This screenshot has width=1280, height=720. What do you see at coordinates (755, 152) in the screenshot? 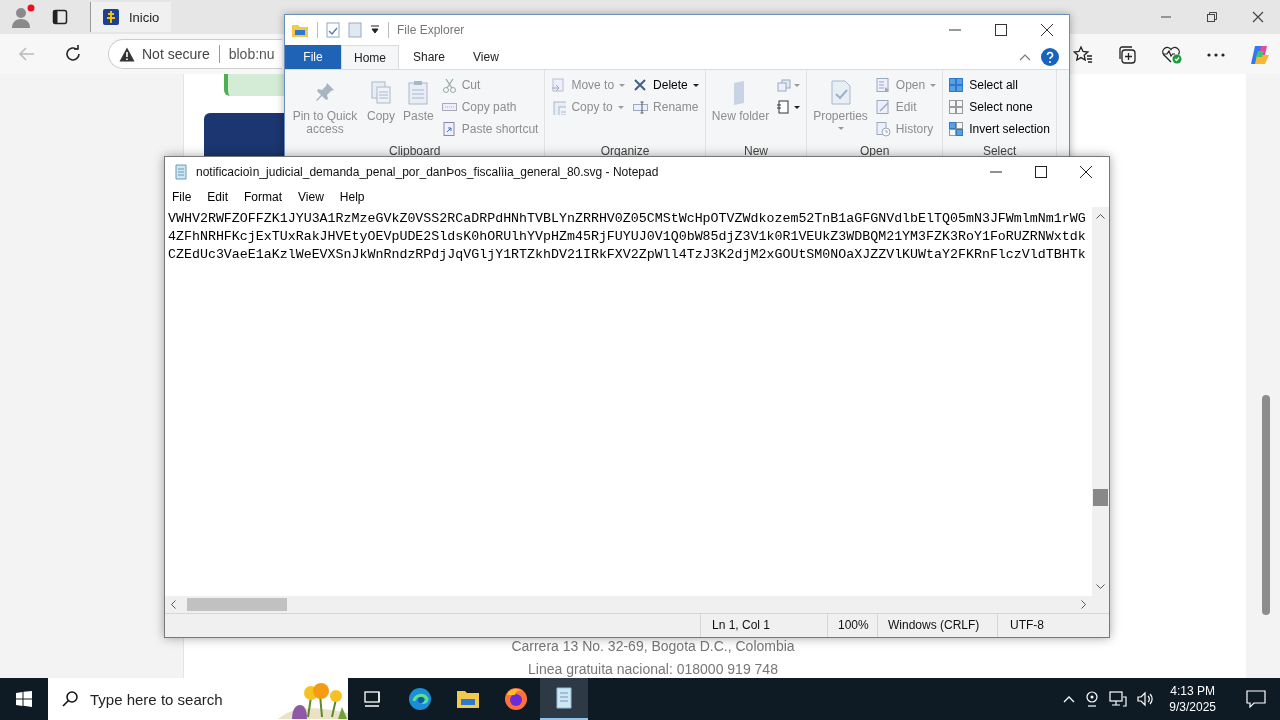
I see `group-label: New` at bounding box center [755, 152].